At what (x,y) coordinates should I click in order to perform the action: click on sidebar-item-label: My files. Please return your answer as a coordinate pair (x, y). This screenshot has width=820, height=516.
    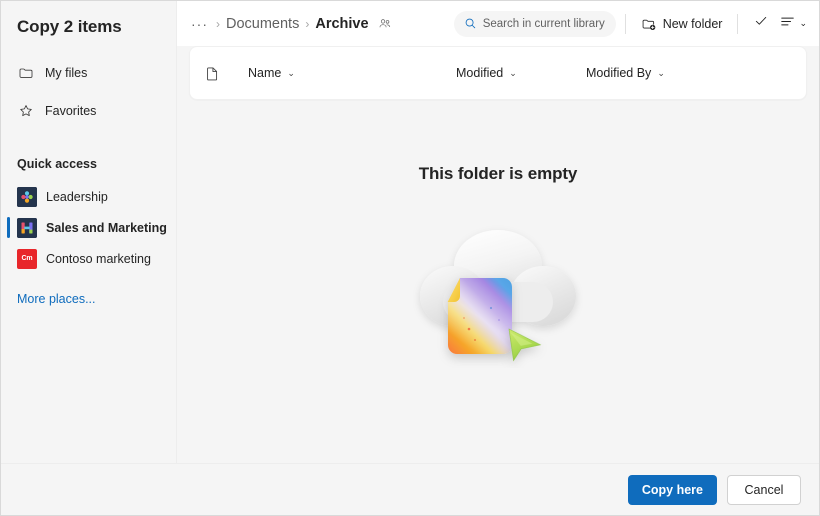
    Looking at the image, I should click on (66, 73).